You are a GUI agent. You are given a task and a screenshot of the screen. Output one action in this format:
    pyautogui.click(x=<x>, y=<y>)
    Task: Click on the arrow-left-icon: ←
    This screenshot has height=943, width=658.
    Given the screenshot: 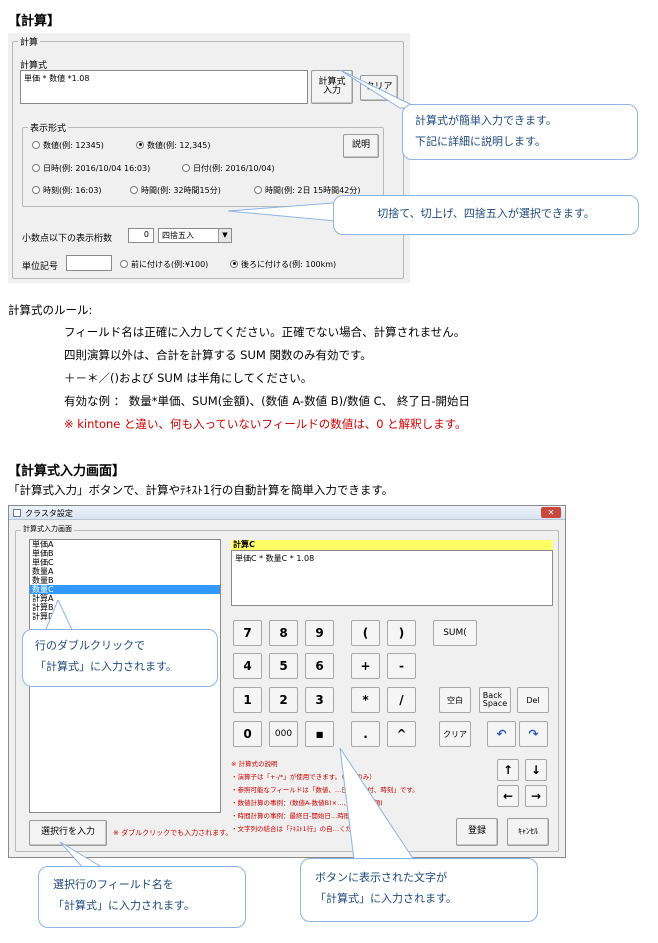 What is the action you would take?
    pyautogui.click(x=508, y=796)
    